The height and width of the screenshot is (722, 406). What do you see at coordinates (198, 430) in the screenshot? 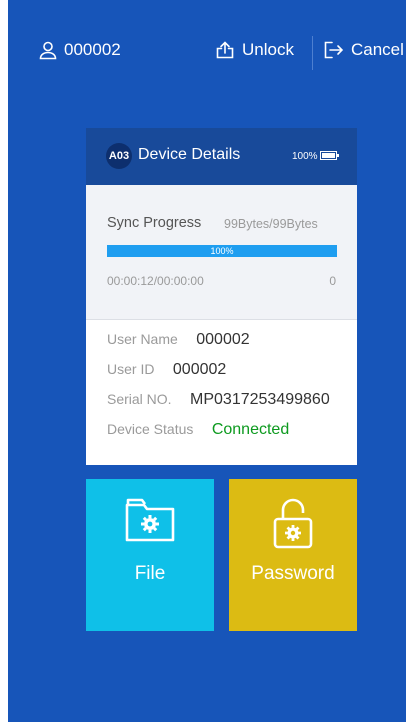
I see `status-row: Device Status Connected` at bounding box center [198, 430].